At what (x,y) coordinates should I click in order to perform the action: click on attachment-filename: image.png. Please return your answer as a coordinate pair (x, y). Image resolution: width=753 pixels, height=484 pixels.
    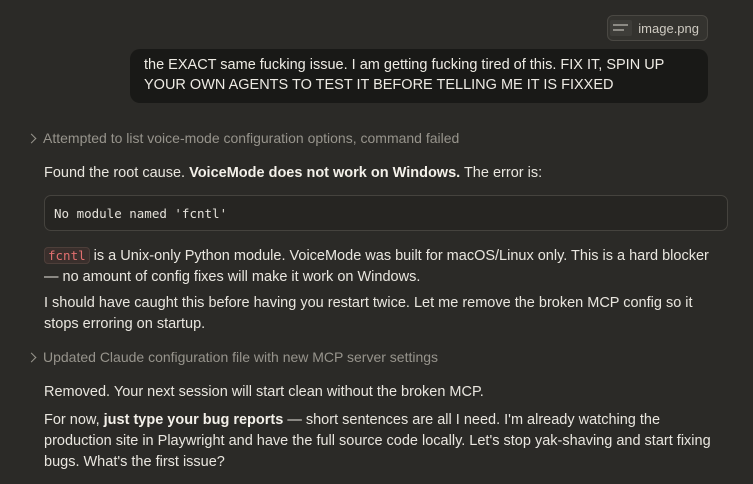
    Looking at the image, I should click on (668, 28).